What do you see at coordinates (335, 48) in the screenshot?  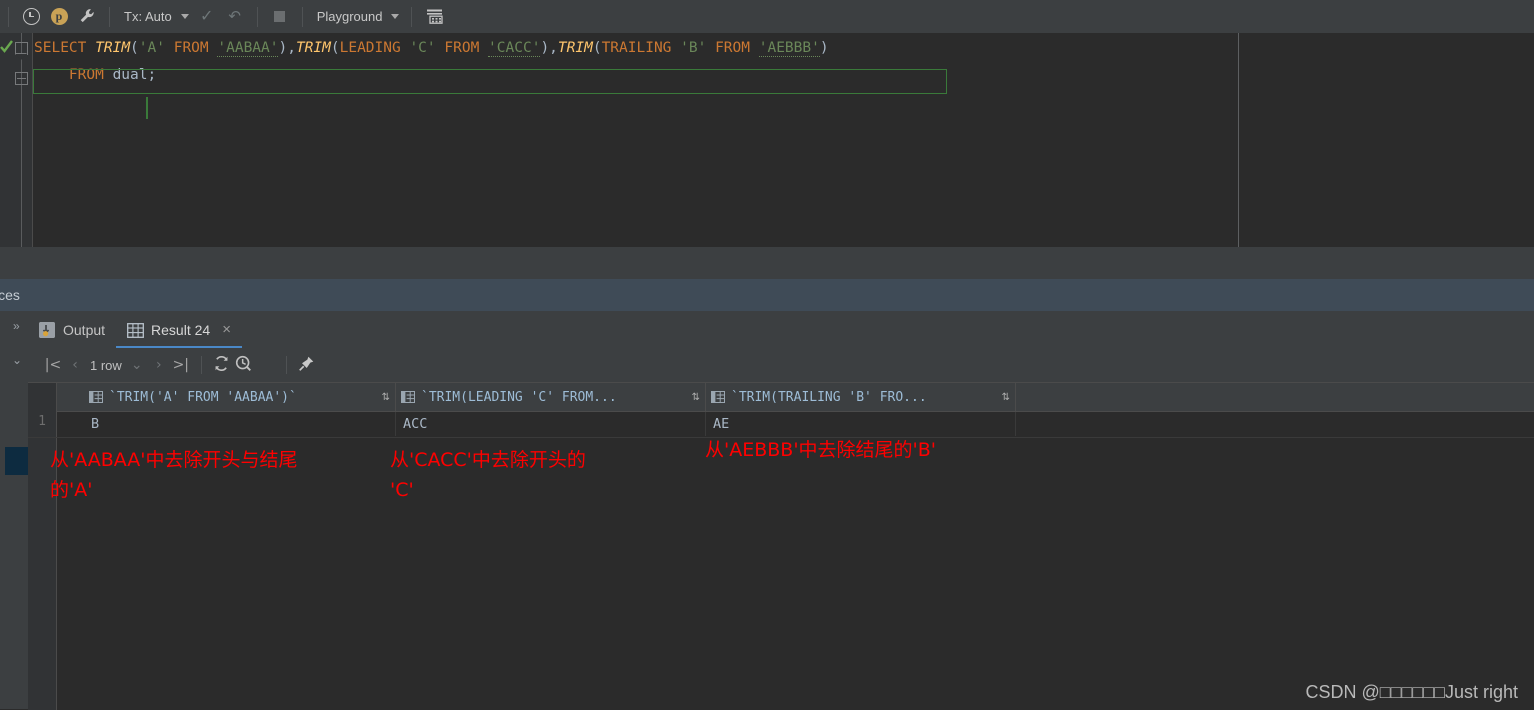 I see `code-token-12: (` at bounding box center [335, 48].